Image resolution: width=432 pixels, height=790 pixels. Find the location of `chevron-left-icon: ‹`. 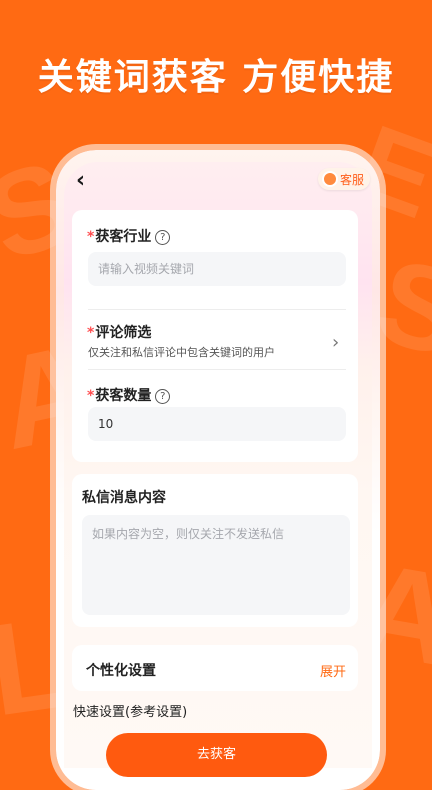

chevron-left-icon: ‹ is located at coordinates (85, 181).